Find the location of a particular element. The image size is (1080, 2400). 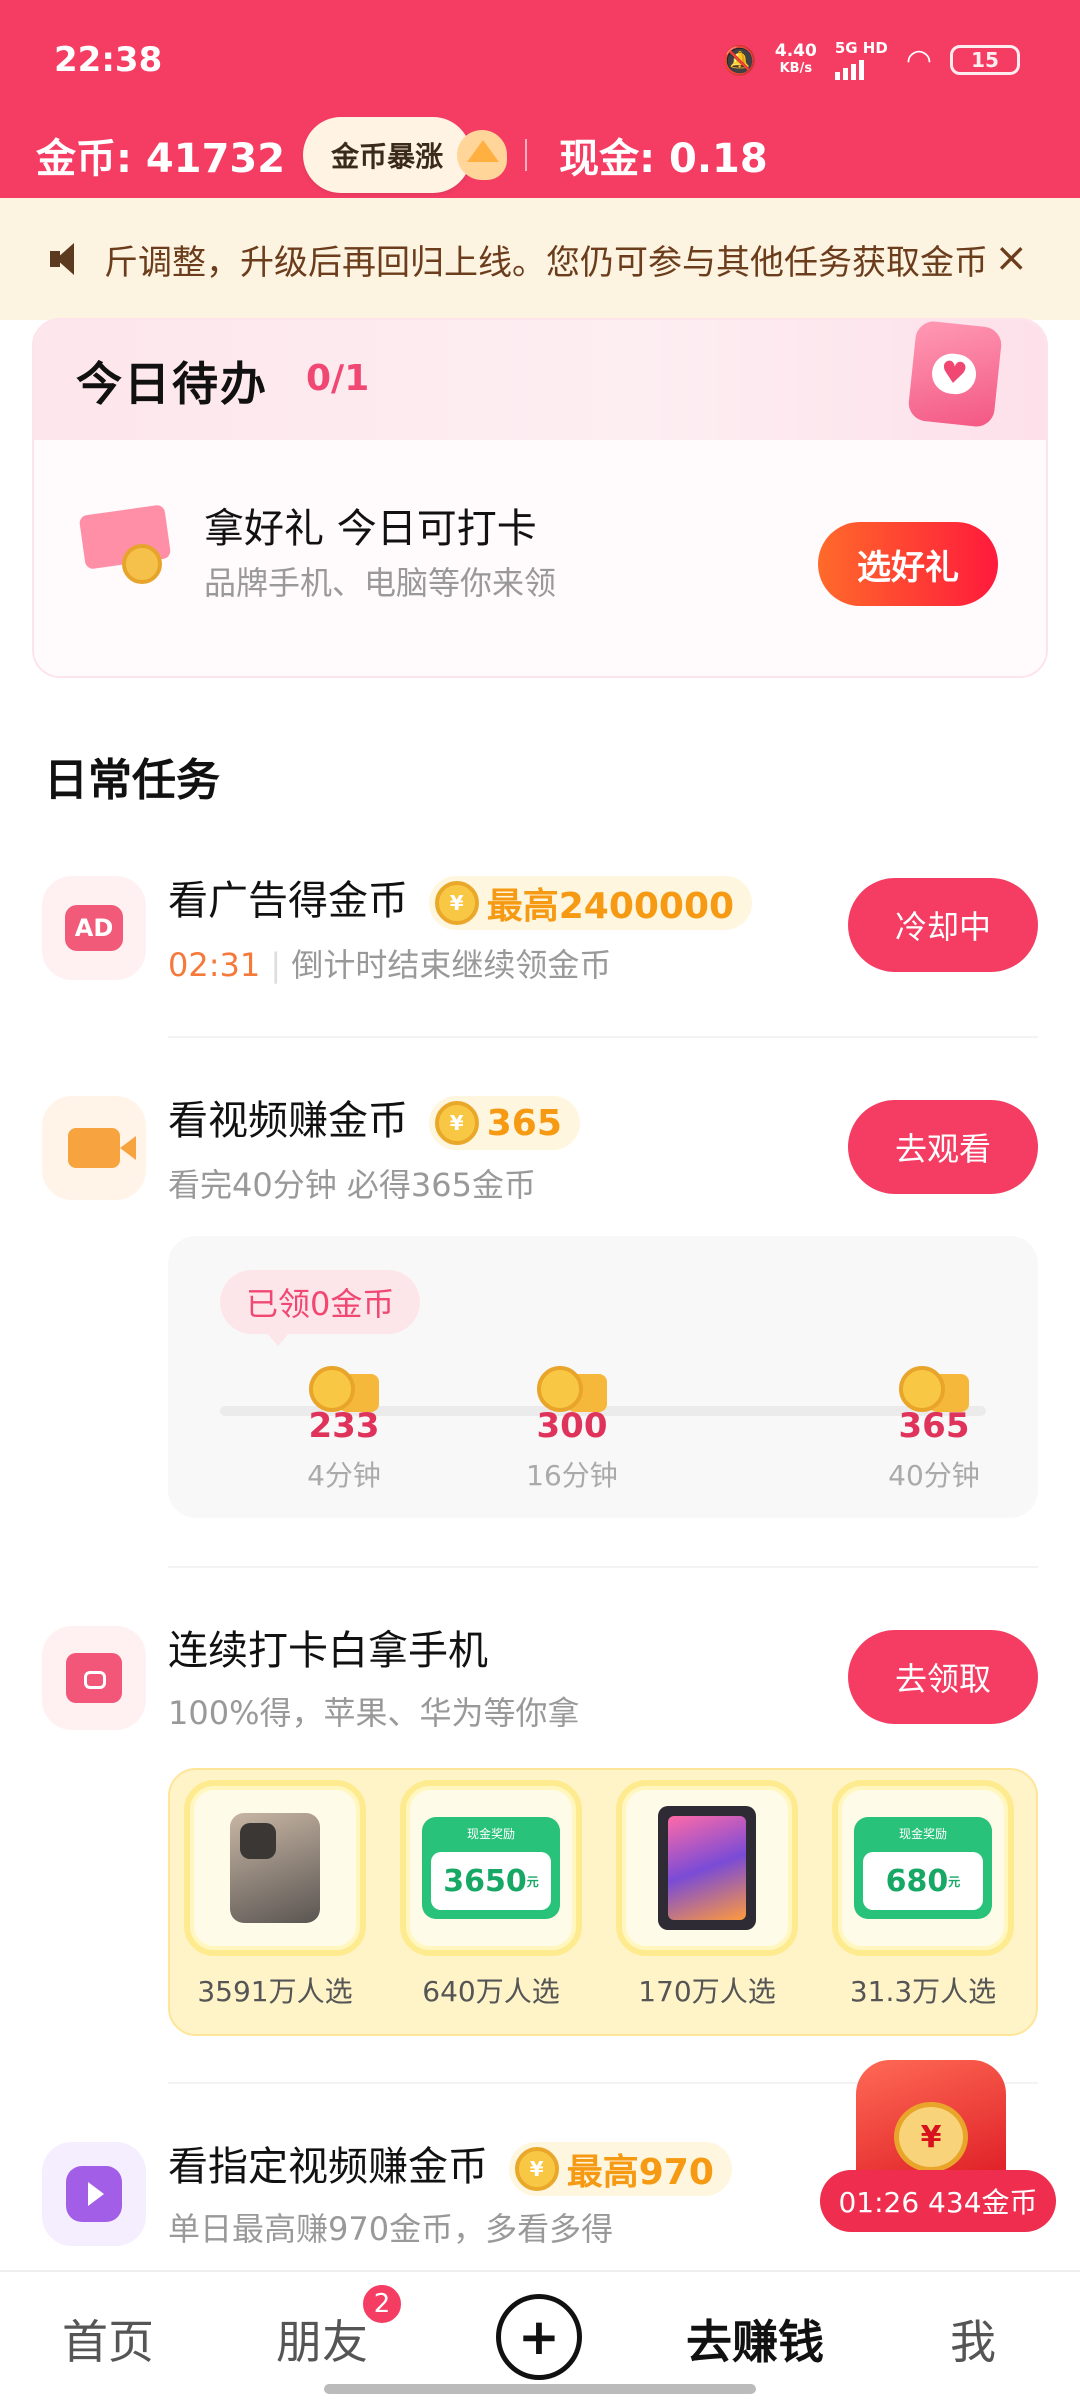

gift-bag-icon is located at coordinates (94, 1678).